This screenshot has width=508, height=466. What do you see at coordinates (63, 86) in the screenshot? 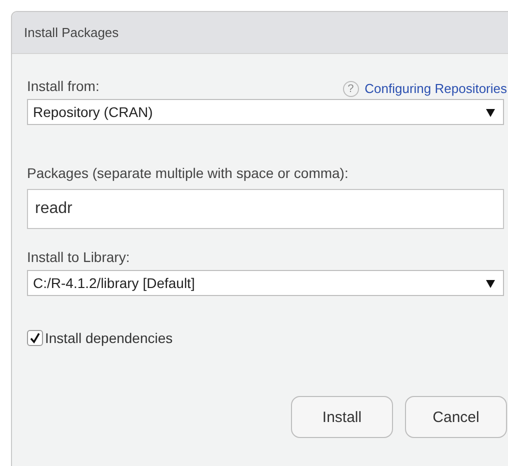
I see `field-label: Install from:` at bounding box center [63, 86].